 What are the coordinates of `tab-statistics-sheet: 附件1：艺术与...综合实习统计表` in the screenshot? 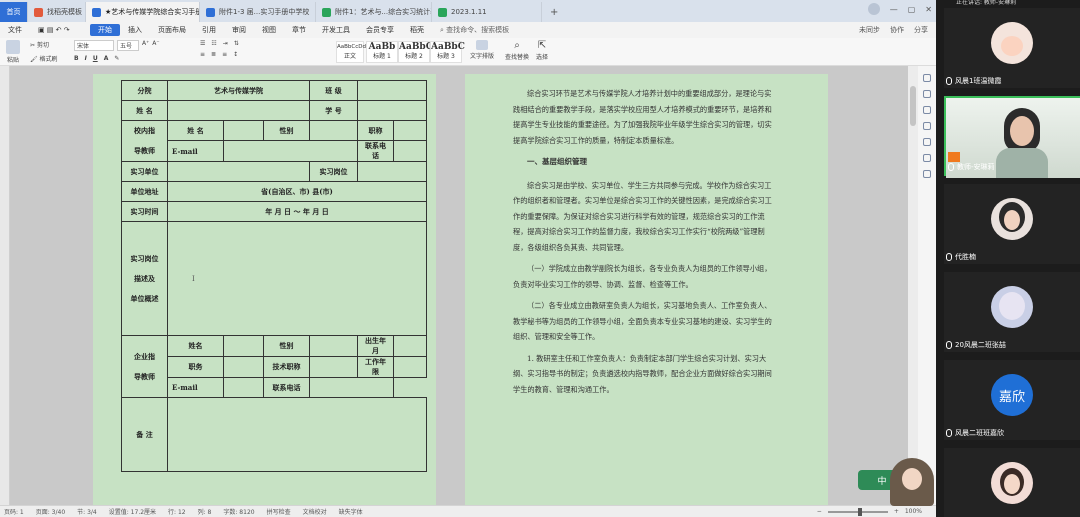 It's located at (374, 12).